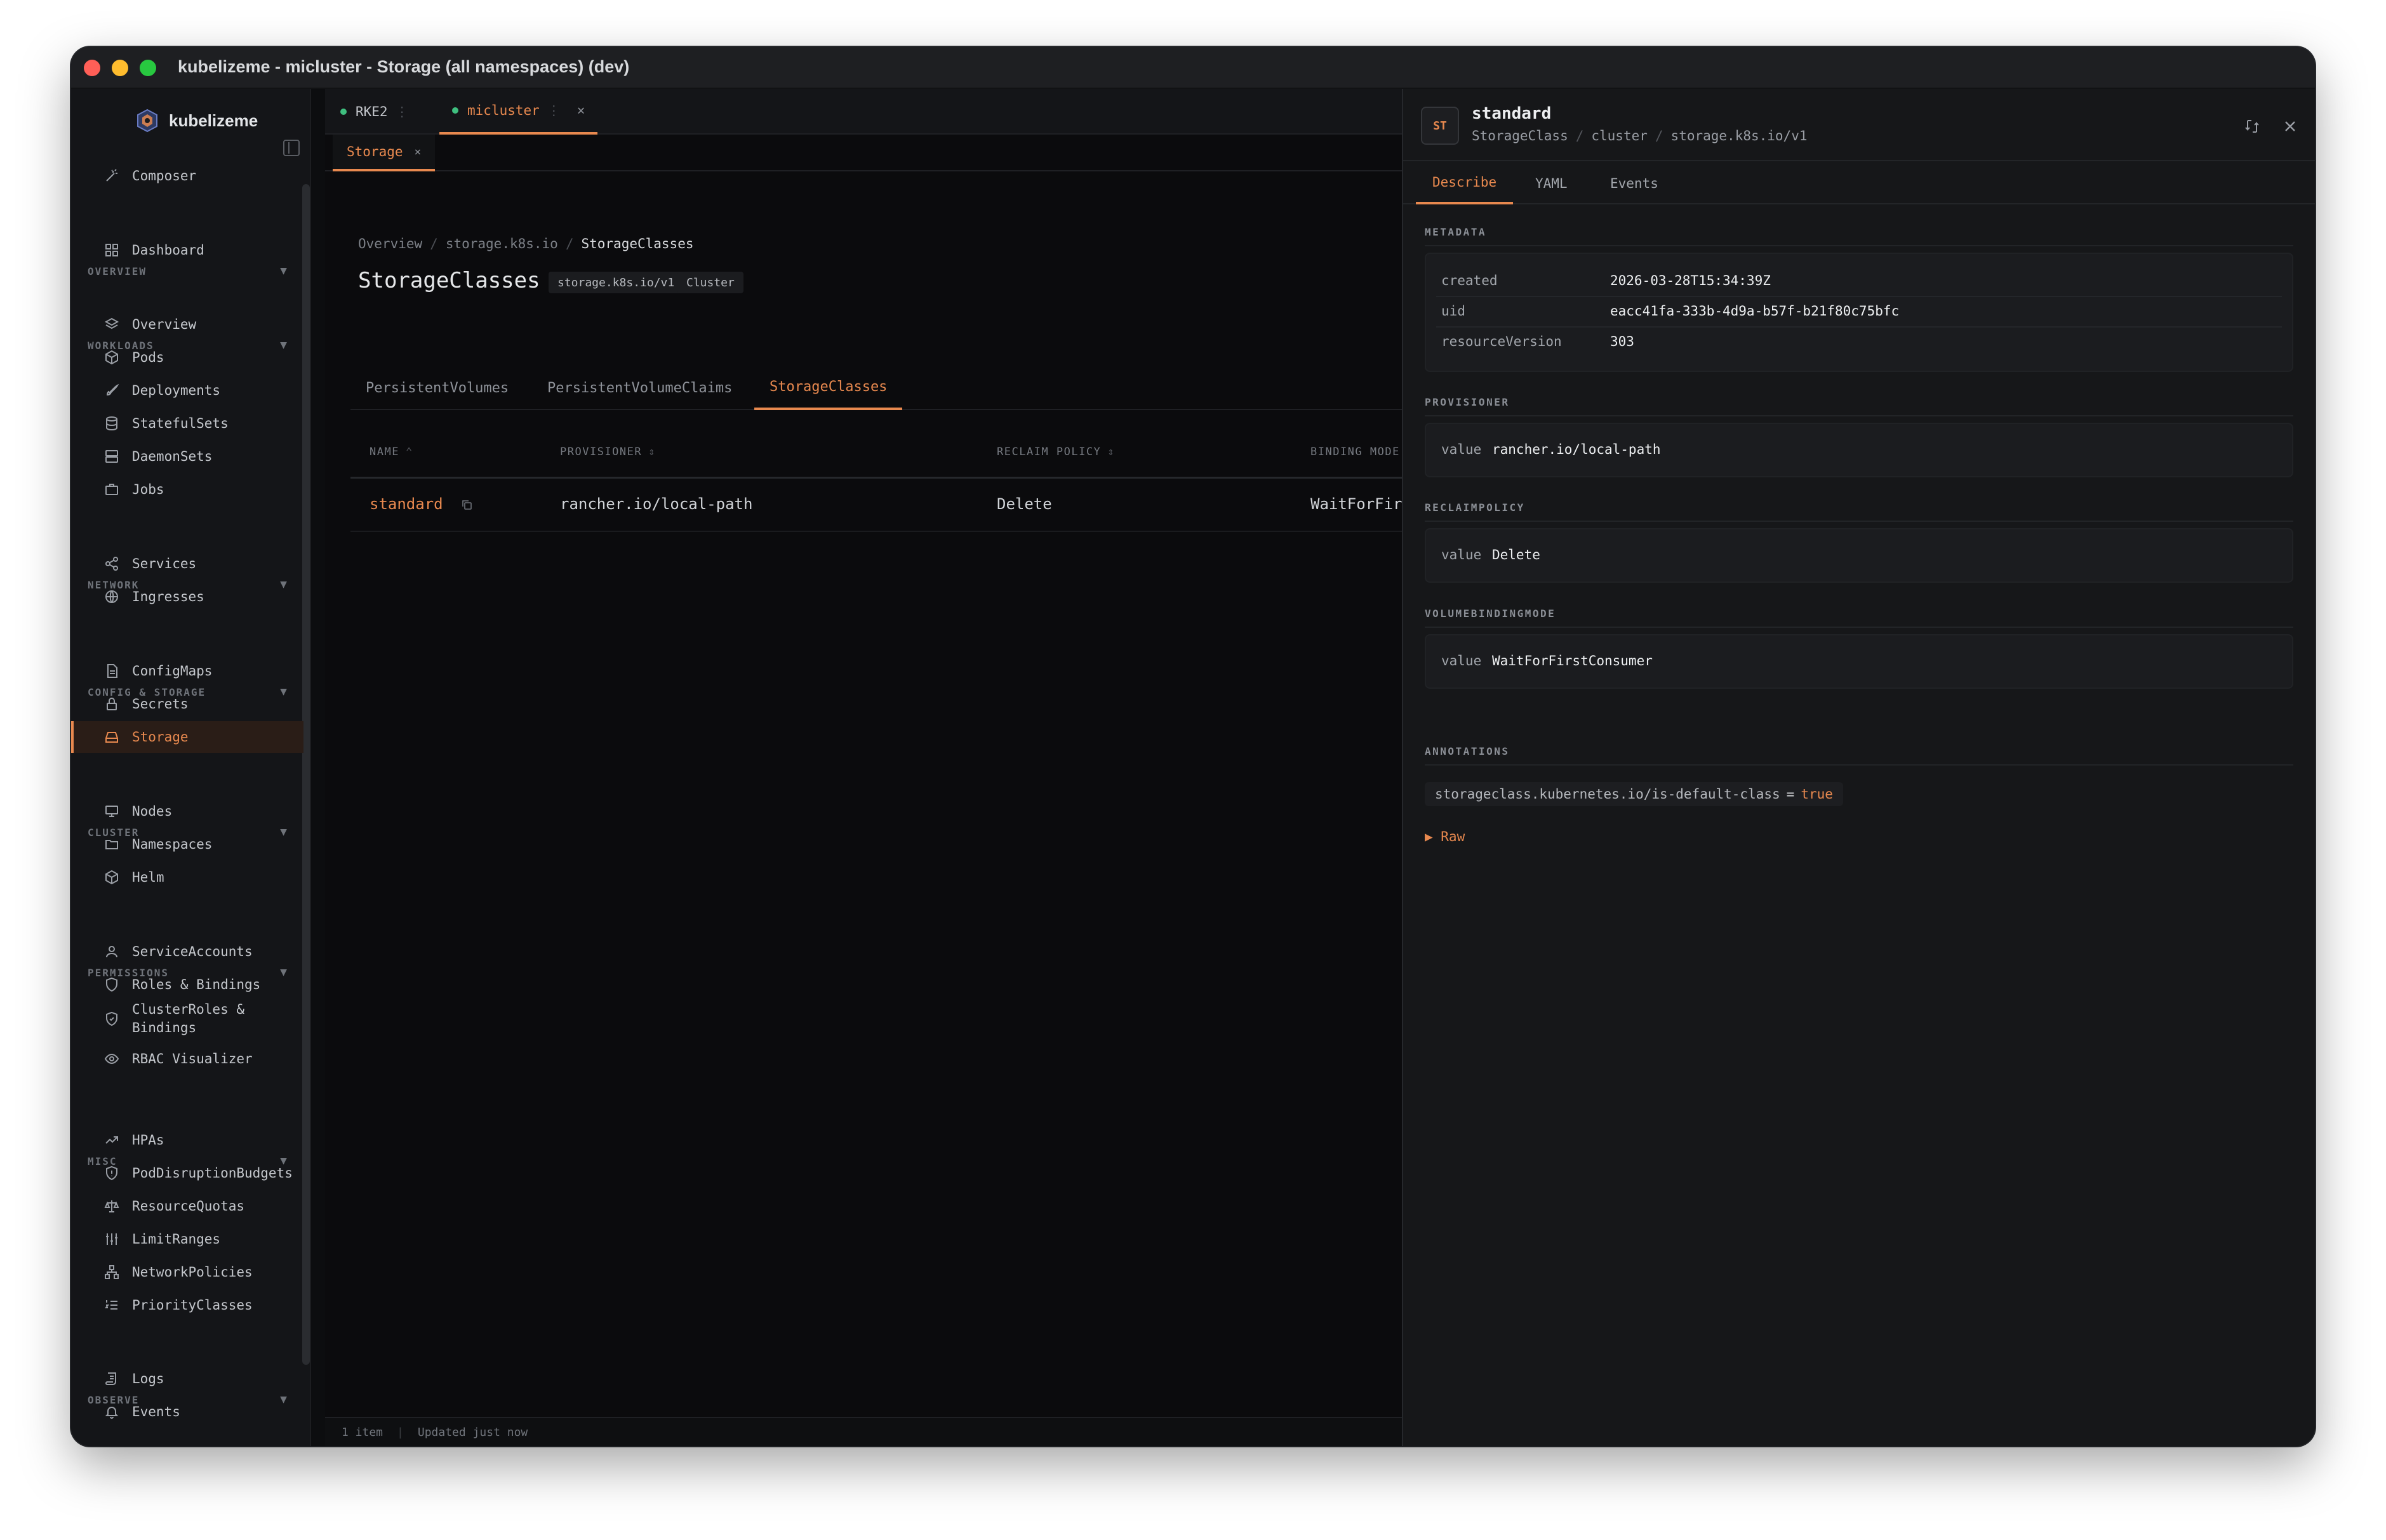  What do you see at coordinates (1634, 183) in the screenshot?
I see `tab-events: Events` at bounding box center [1634, 183].